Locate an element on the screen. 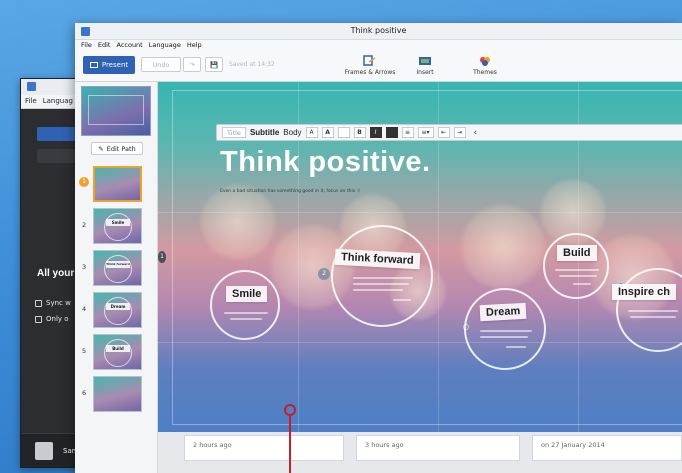 This screenshot has width=682, height=473. thumb-image: Build is located at coordinates (117, 352).